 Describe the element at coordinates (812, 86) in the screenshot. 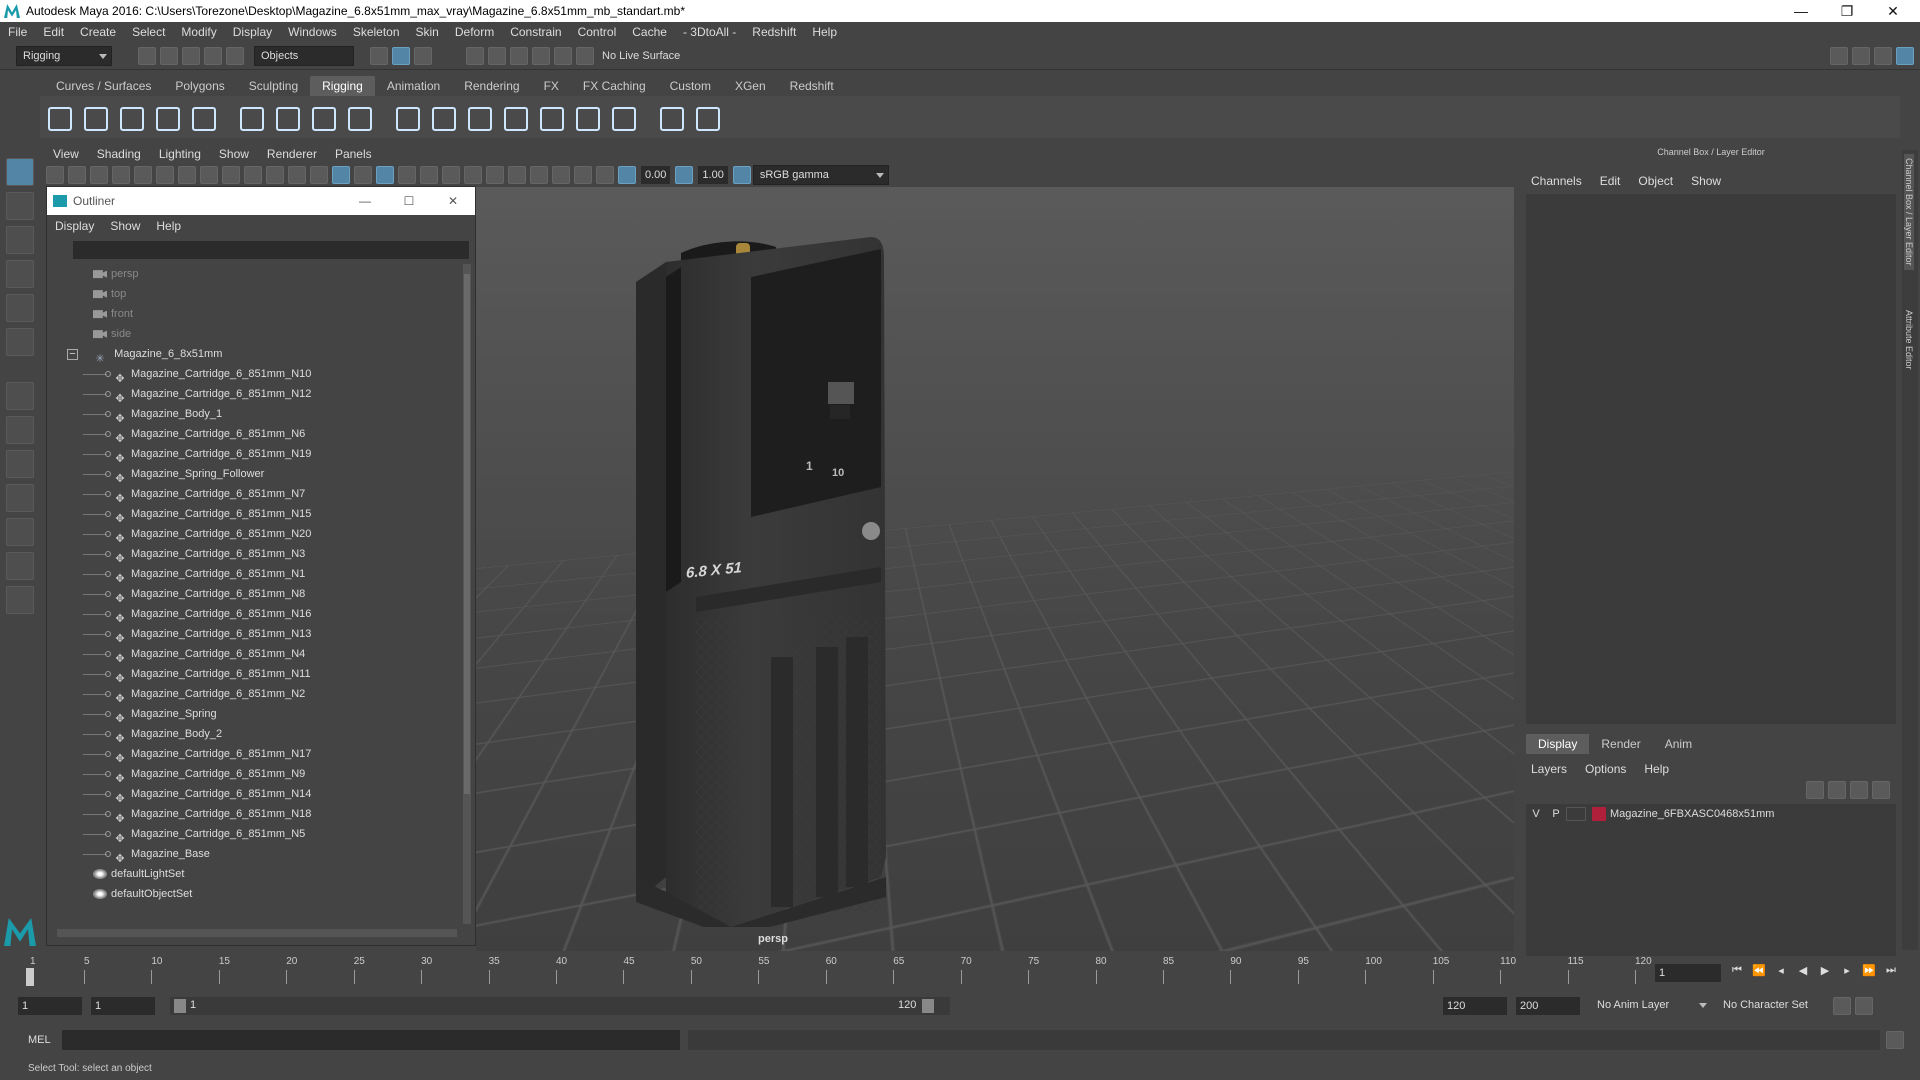

I see `shelf-tab-redshift: Redshift` at that location.